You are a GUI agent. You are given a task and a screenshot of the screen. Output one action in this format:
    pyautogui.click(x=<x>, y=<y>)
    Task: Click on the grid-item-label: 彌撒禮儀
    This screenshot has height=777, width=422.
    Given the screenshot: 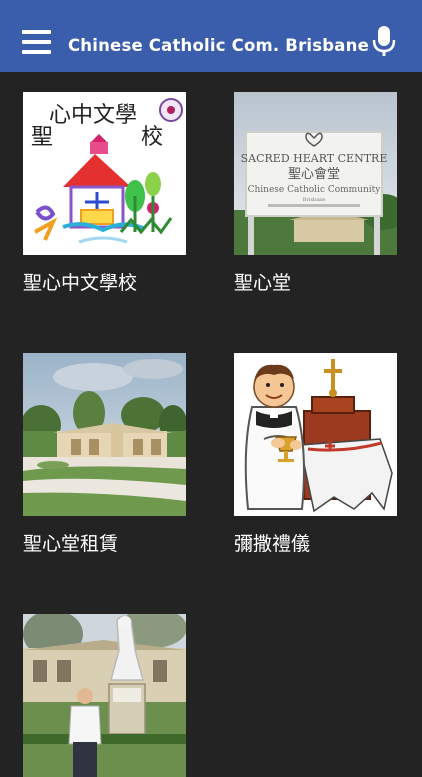 What is the action you would take?
    pyautogui.click(x=272, y=544)
    